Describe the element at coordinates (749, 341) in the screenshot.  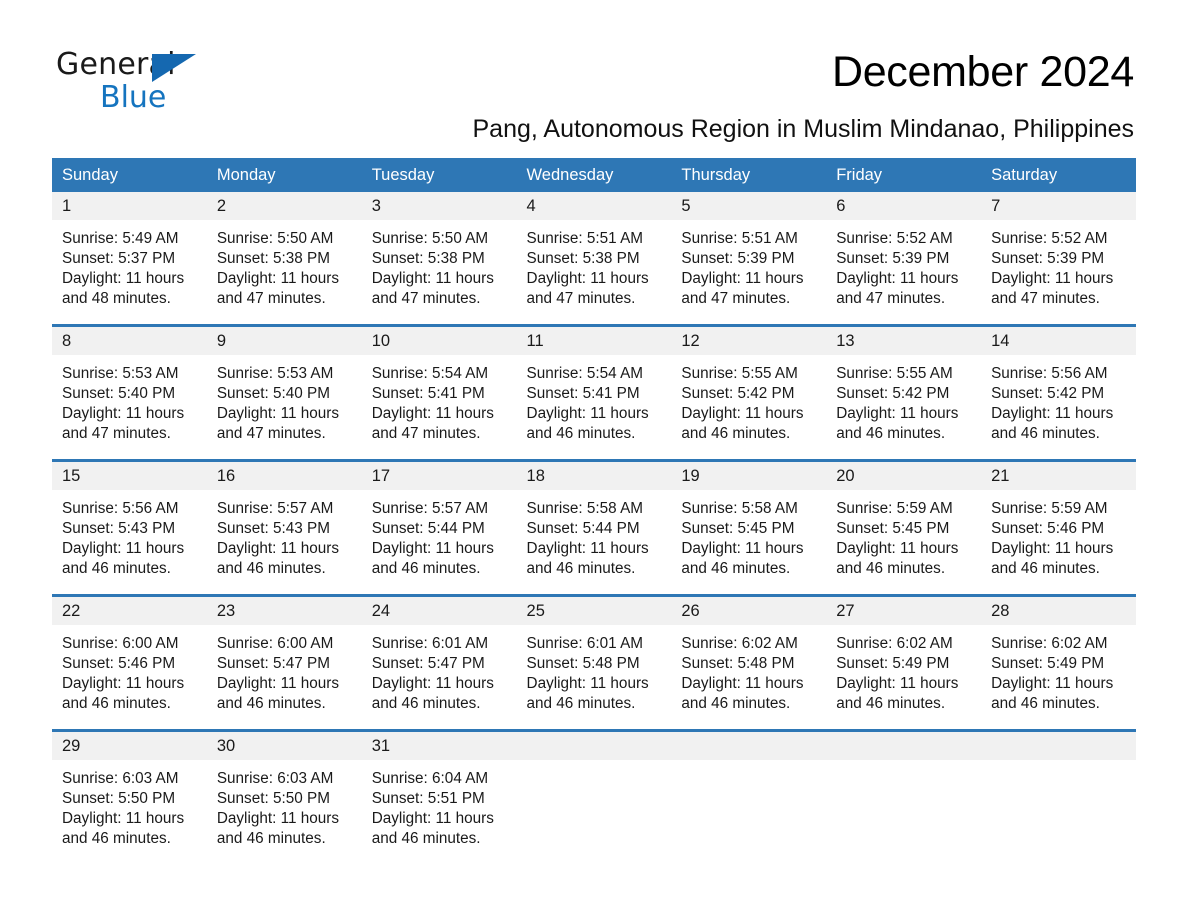
I see `day-number: 12` at that location.